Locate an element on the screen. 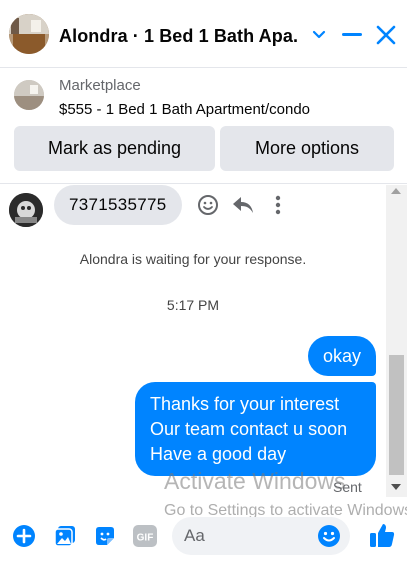 This screenshot has width=407, height=573. message-timestamp: 5:17 PM is located at coordinates (193, 305).